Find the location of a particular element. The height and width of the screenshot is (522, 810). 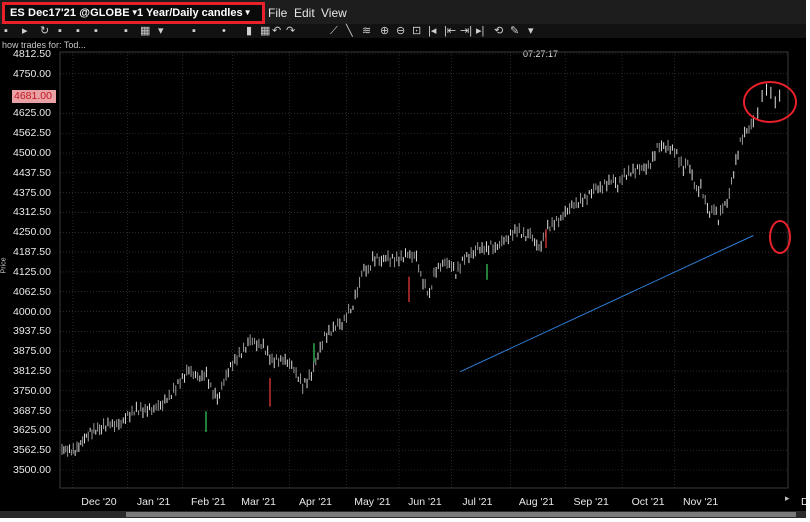

x-tick-label: Aug '21 is located at coordinates (536, 502).